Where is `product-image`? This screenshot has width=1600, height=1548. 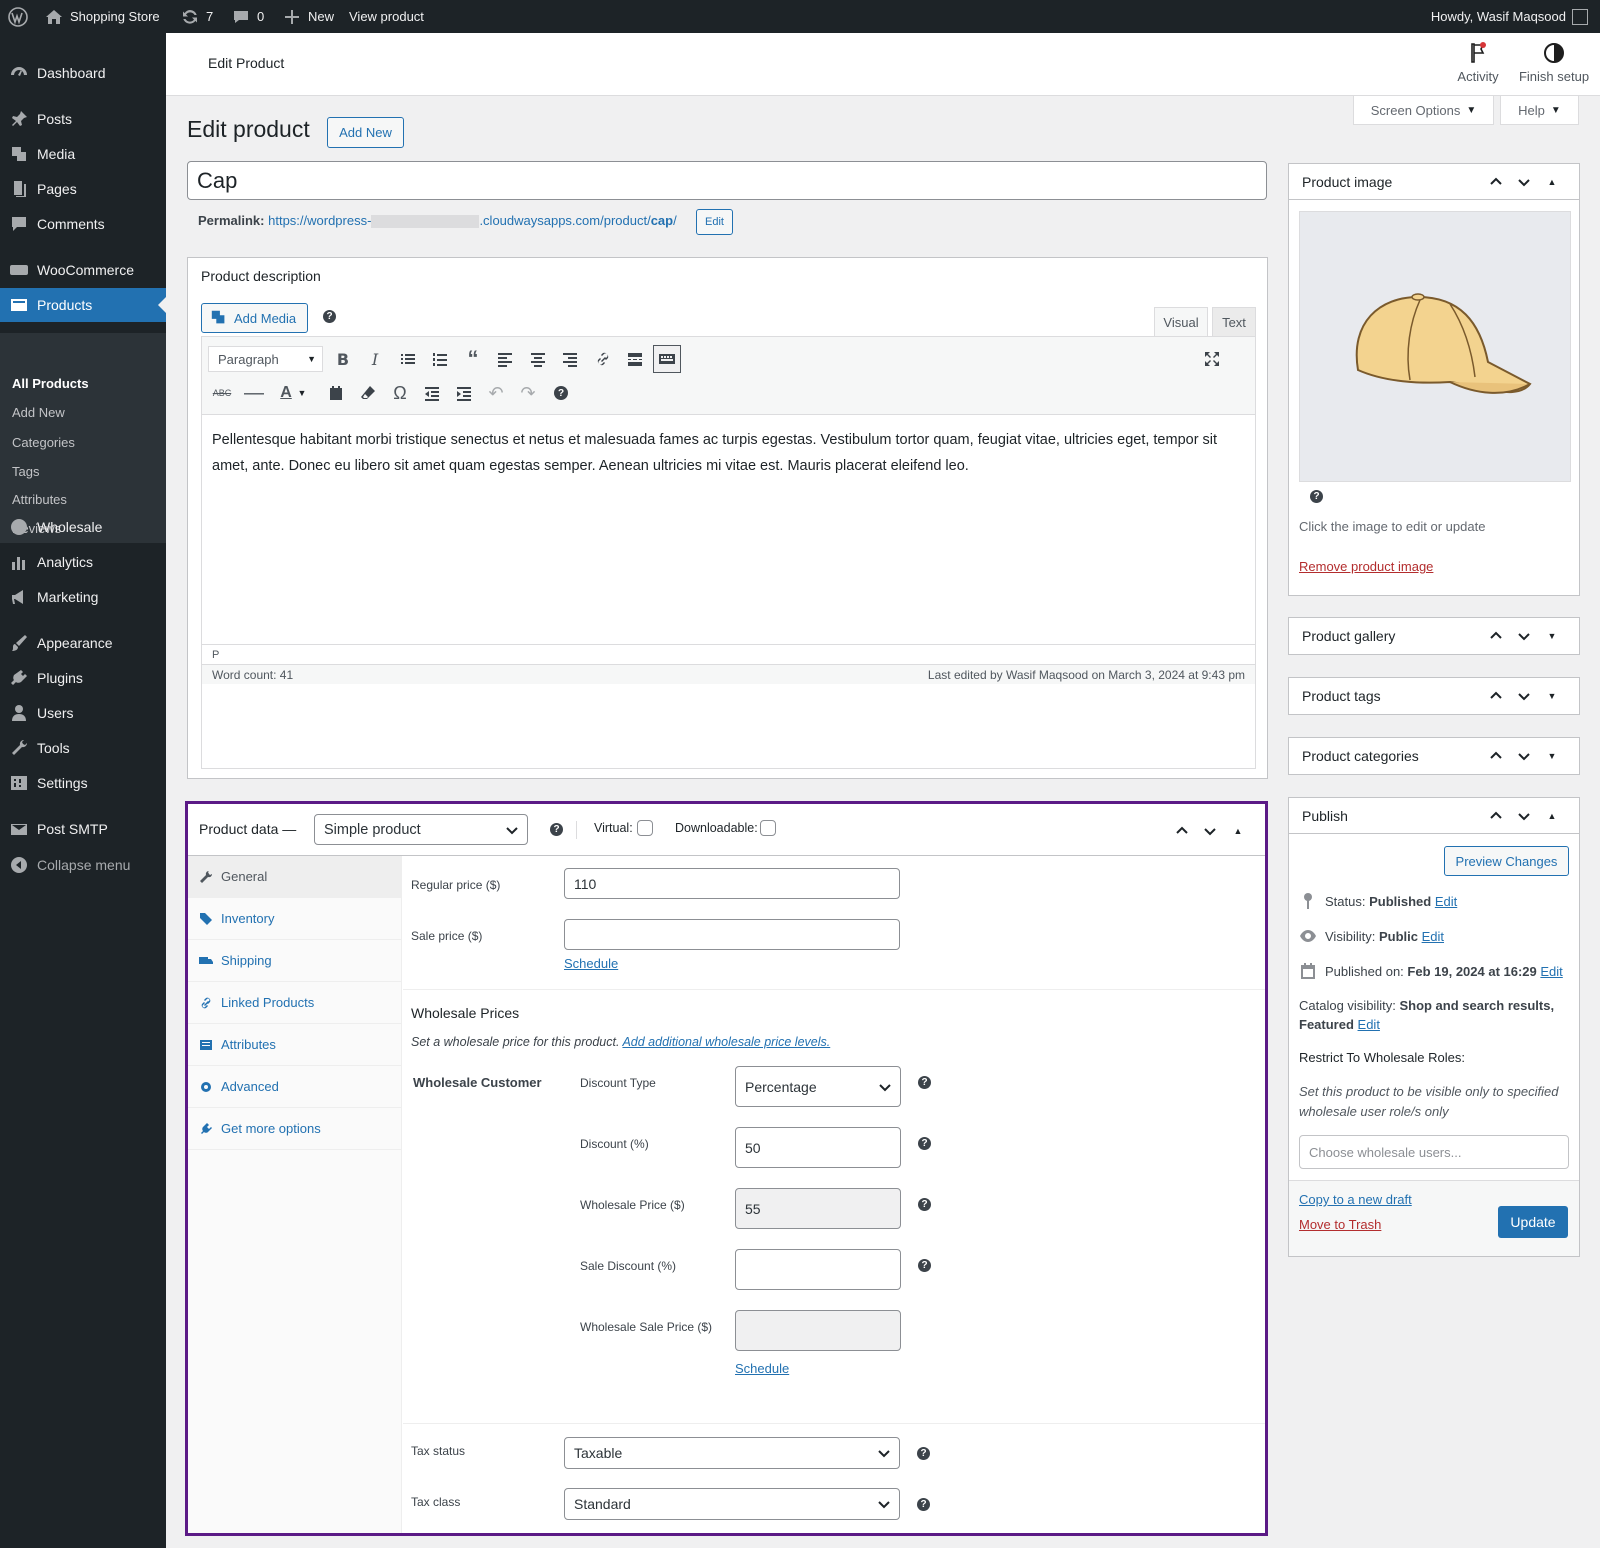
product-image is located at coordinates (1435, 346).